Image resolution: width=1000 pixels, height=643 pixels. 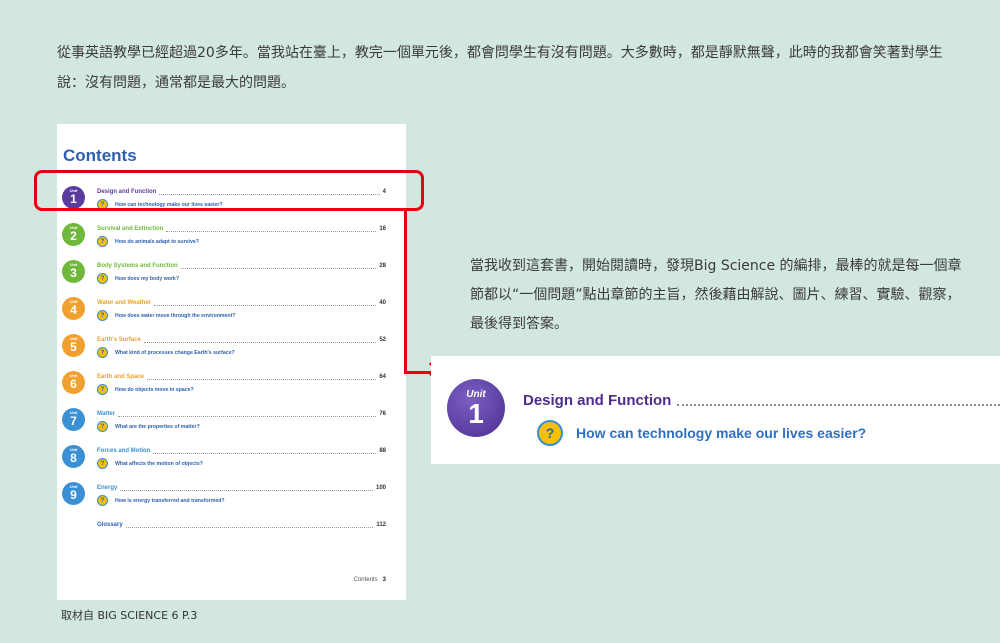 What do you see at coordinates (110, 525) in the screenshot?
I see `glossary-label: Glossary` at bounding box center [110, 525].